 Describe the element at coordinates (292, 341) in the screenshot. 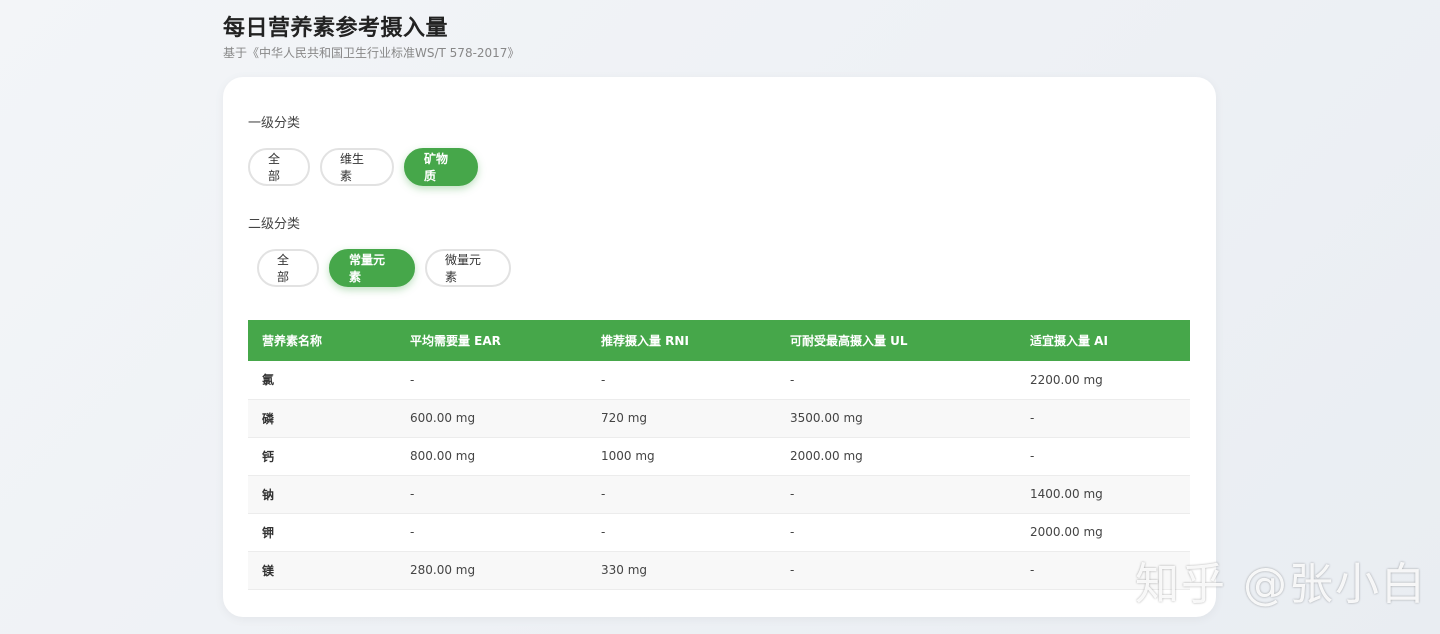

I see `header-nutrient-name: 营养素名称` at that location.